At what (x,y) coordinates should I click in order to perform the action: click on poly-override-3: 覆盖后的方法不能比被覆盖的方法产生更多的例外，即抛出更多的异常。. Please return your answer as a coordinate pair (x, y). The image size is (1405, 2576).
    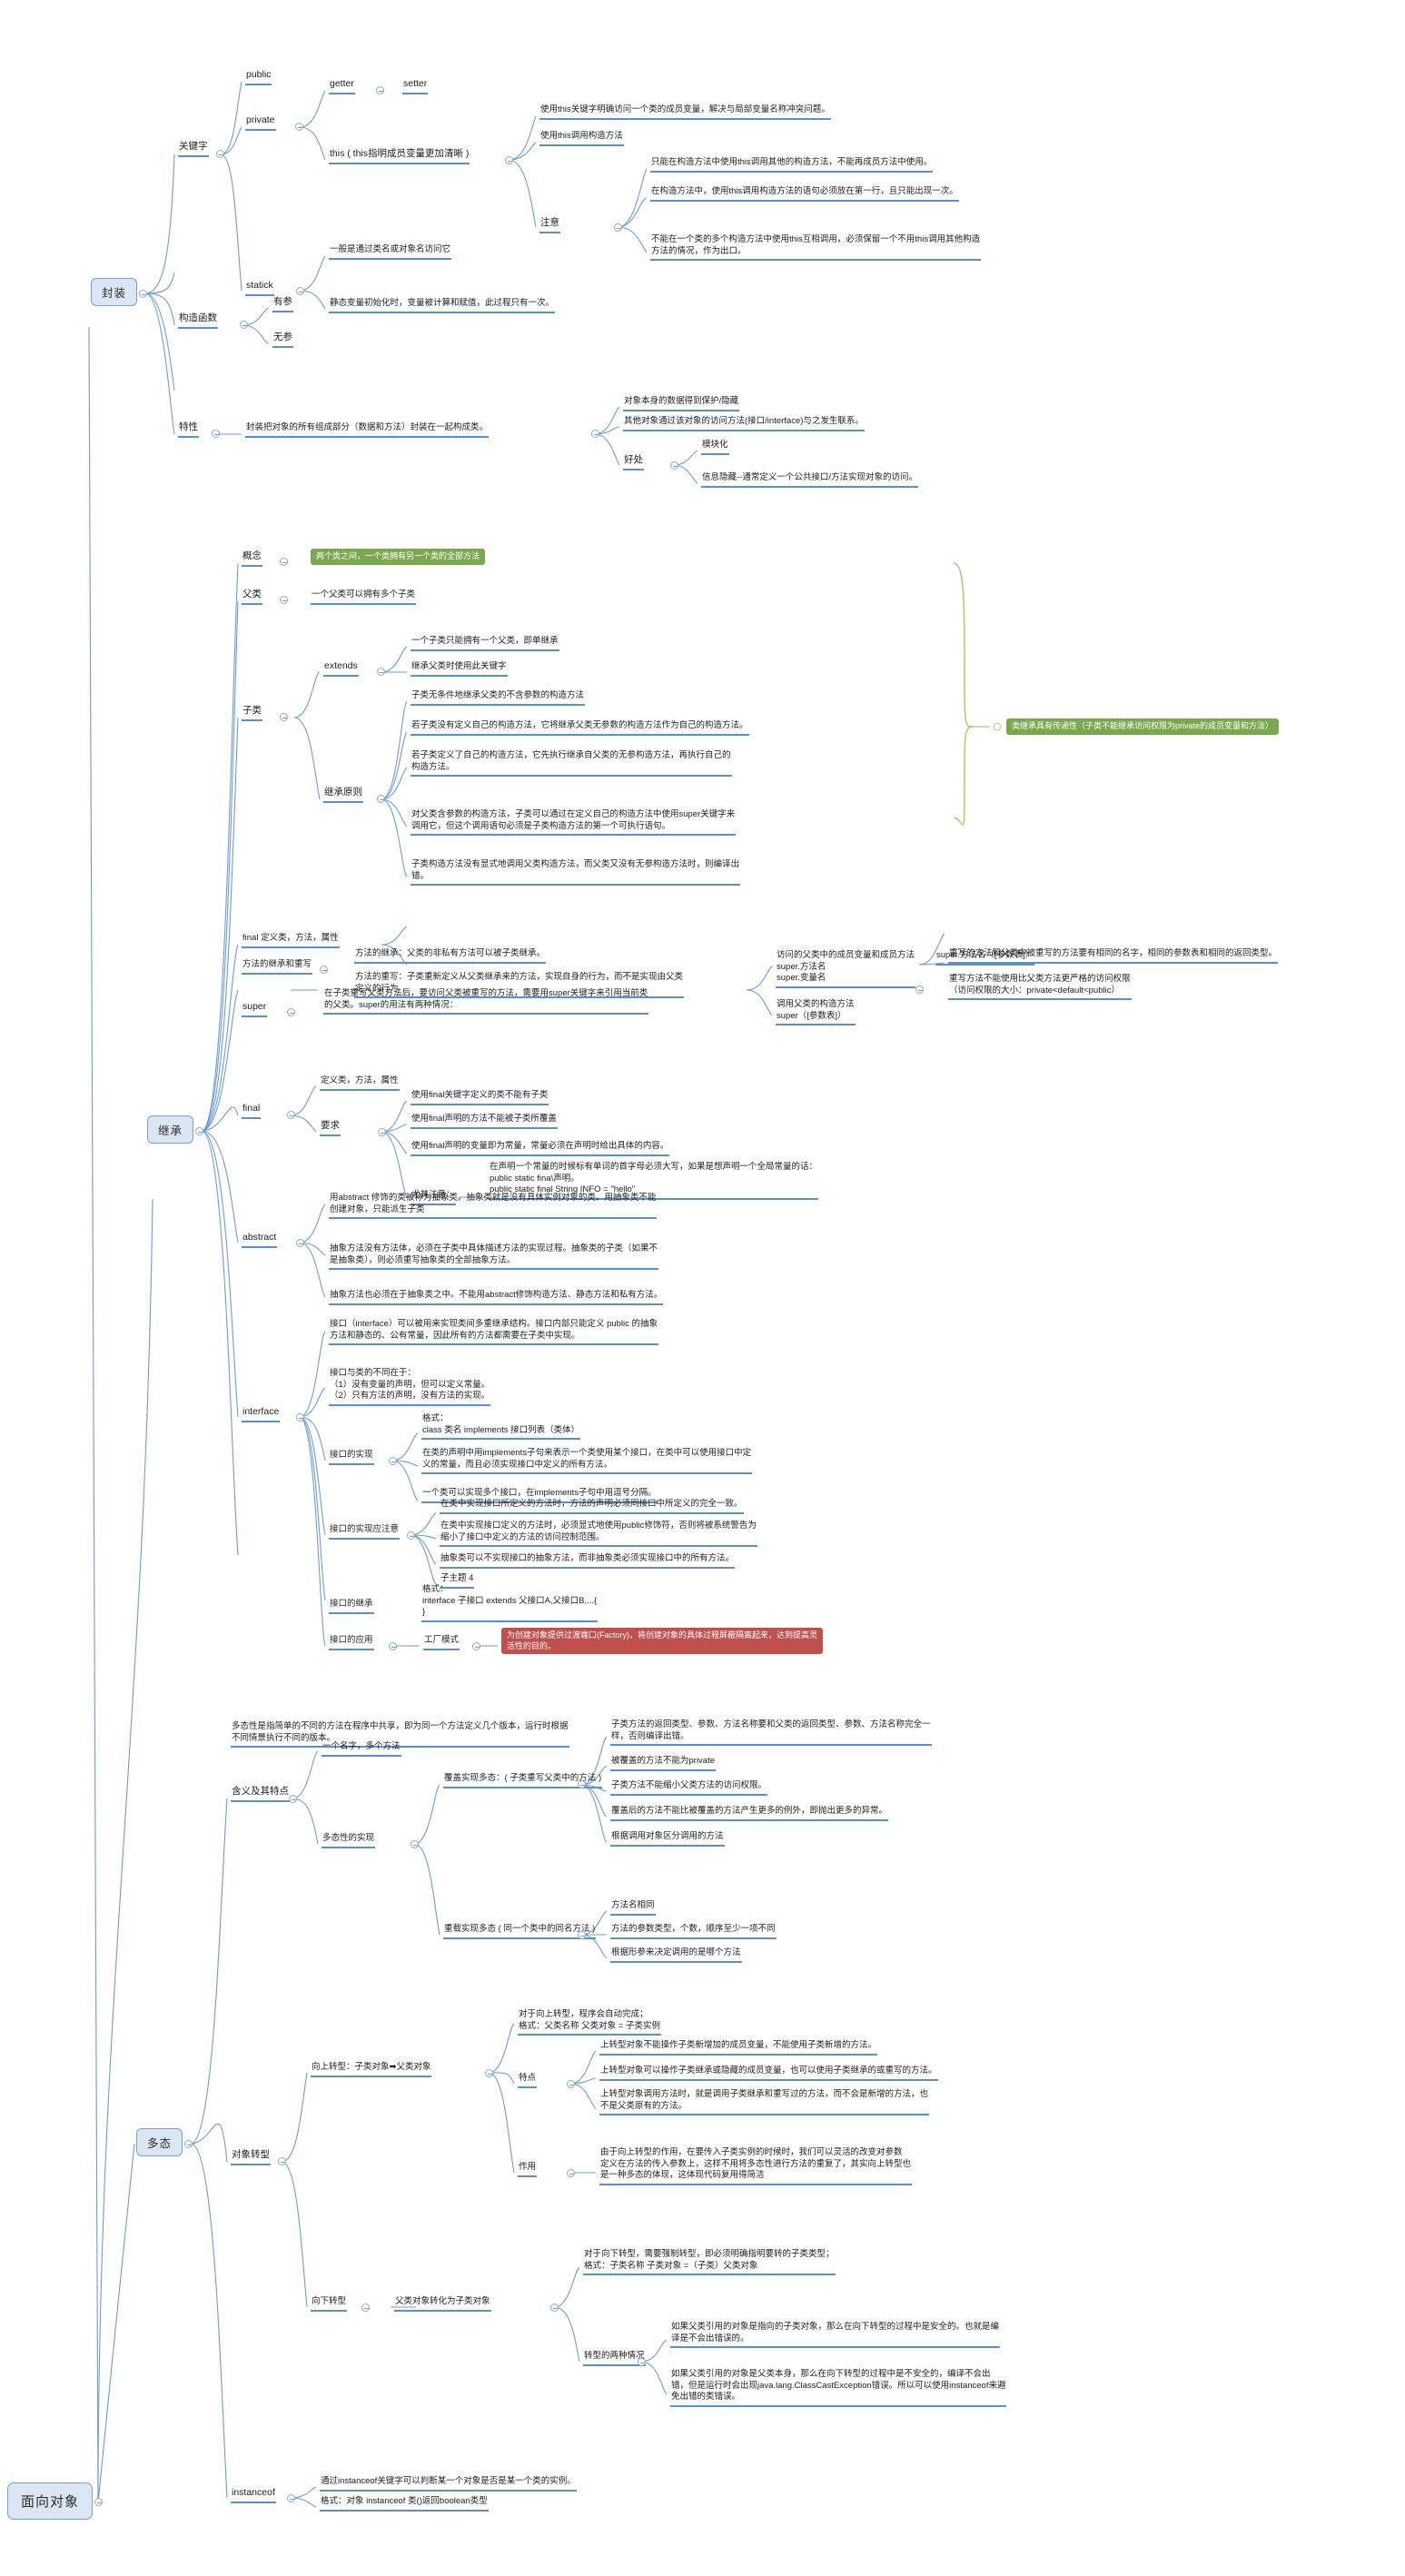
    Looking at the image, I should click on (749, 1813).